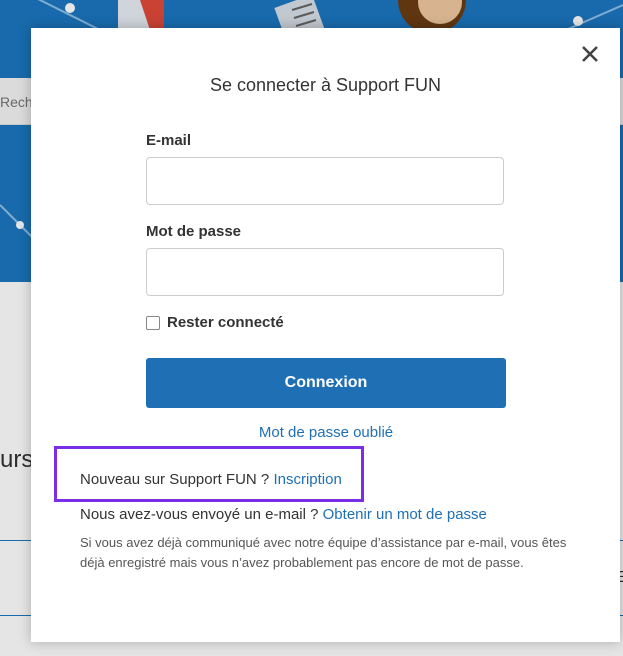 Image resolution: width=623 pixels, height=656 pixels. Describe the element at coordinates (307, 479) in the screenshot. I see `register-link: Inscription` at that location.